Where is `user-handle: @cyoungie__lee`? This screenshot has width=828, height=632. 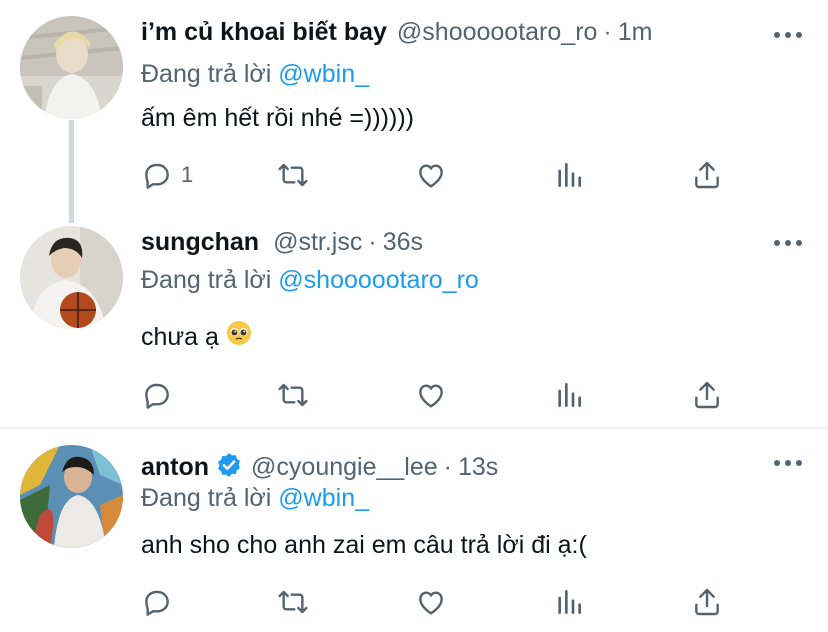 user-handle: @cyoungie__lee is located at coordinates (344, 467).